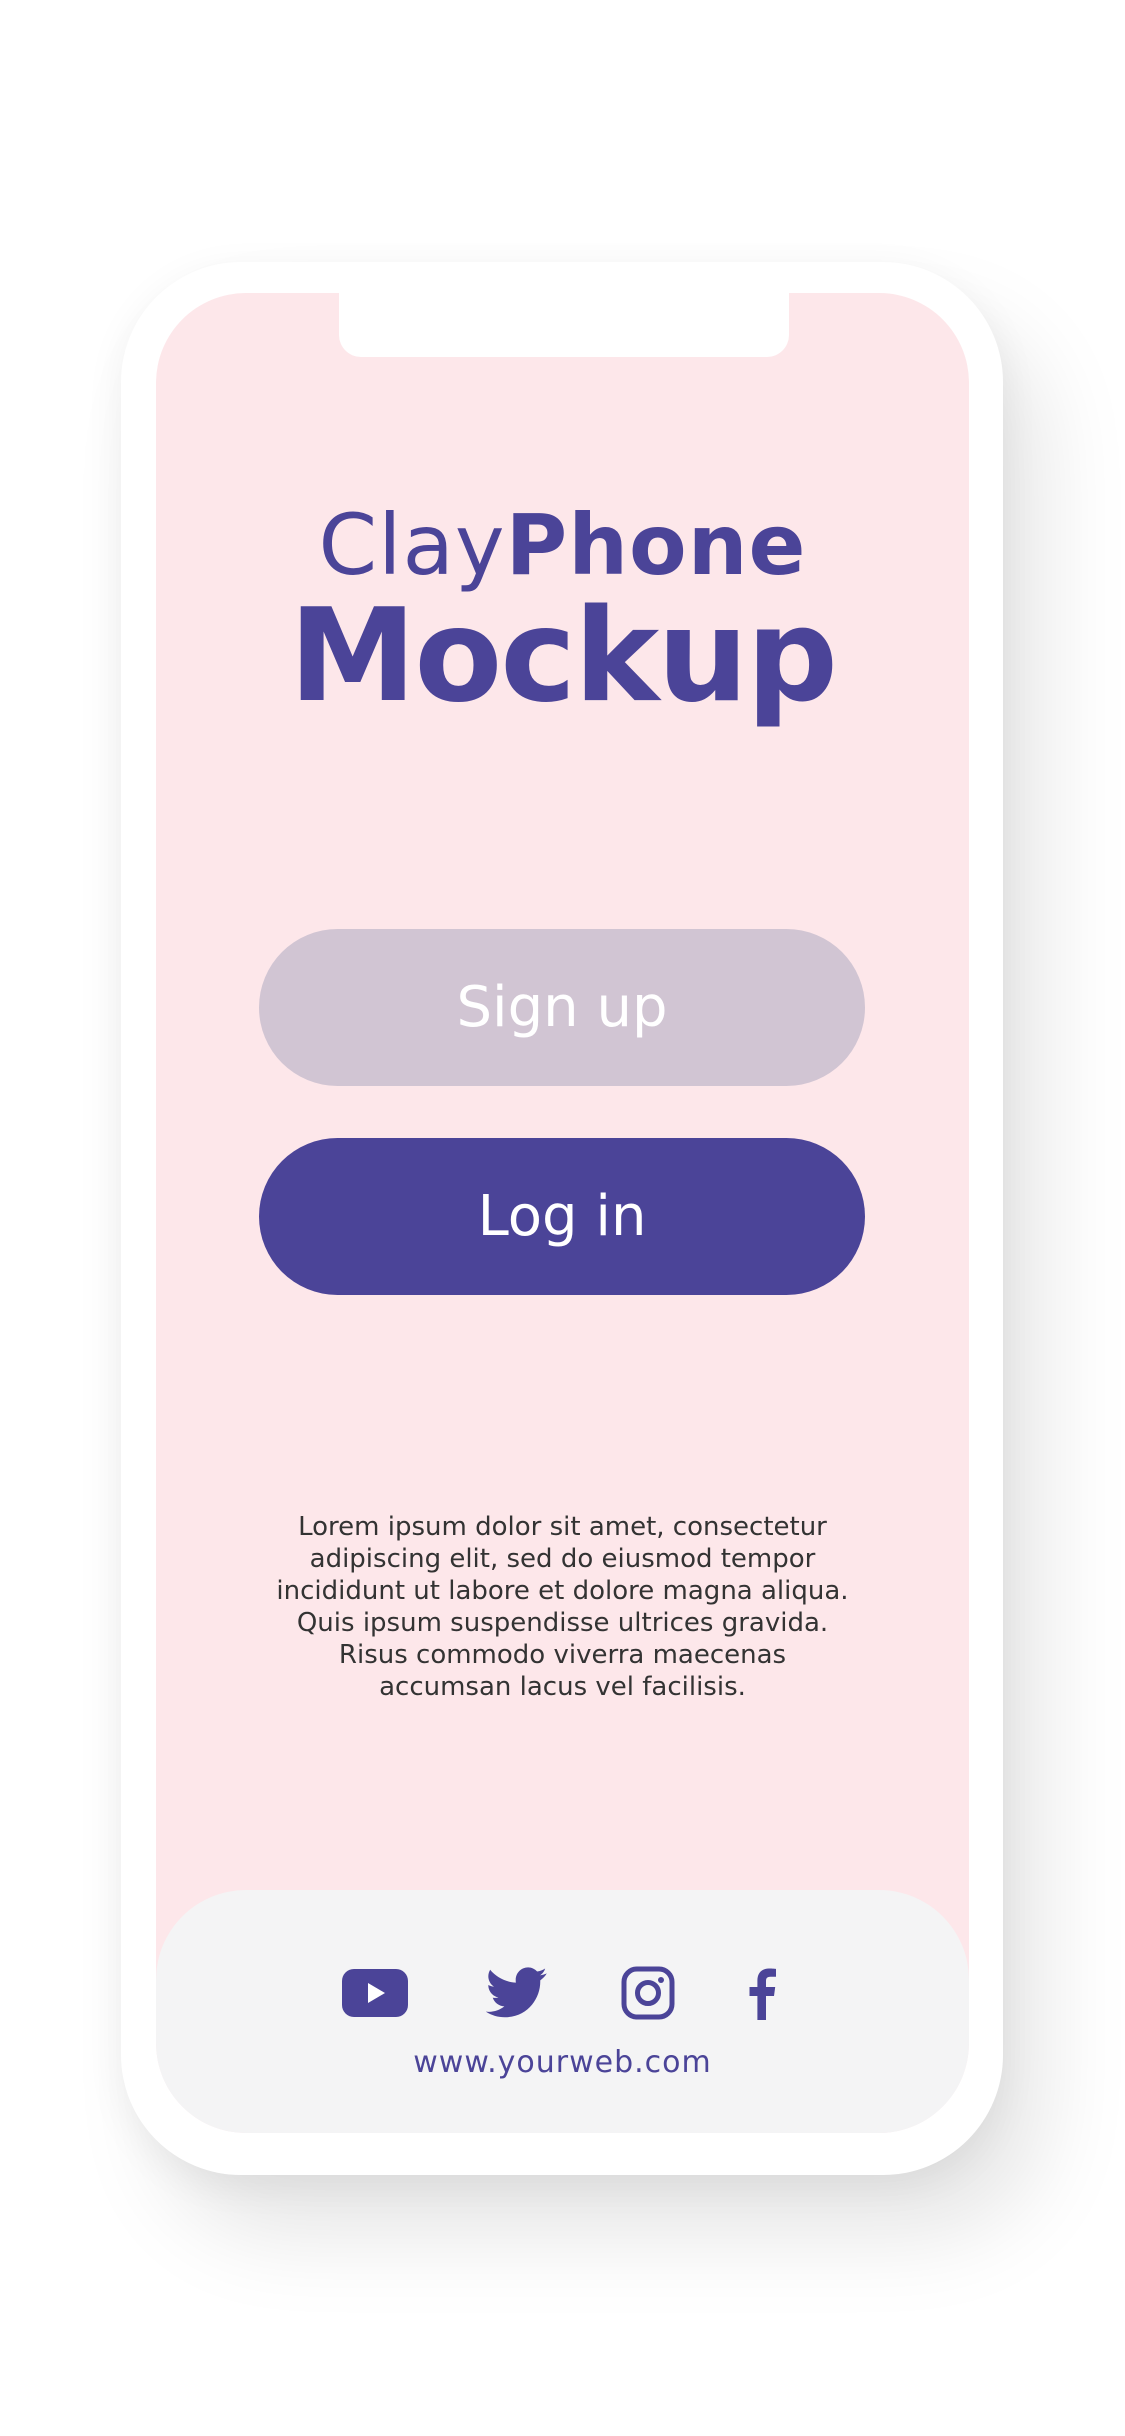 The height and width of the screenshot is (2436, 1125). What do you see at coordinates (563, 656) in the screenshot?
I see `app-title-mockup: Mockup` at bounding box center [563, 656].